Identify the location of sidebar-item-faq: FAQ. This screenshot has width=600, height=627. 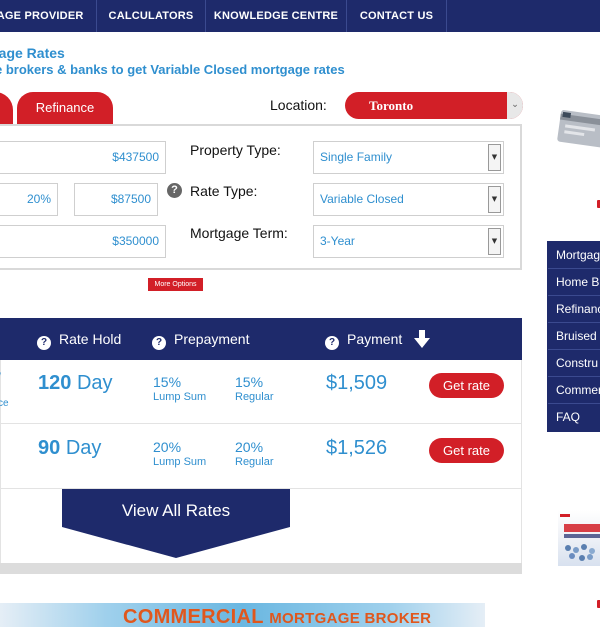
(574, 417).